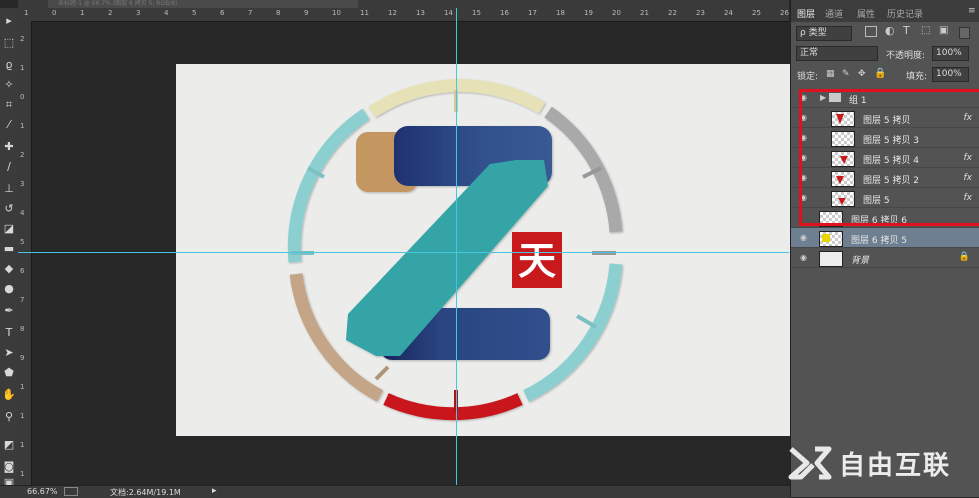 This screenshot has height=498, width=979. What do you see at coordinates (964, 33) in the screenshot?
I see `filter-toggle-icon` at bounding box center [964, 33].